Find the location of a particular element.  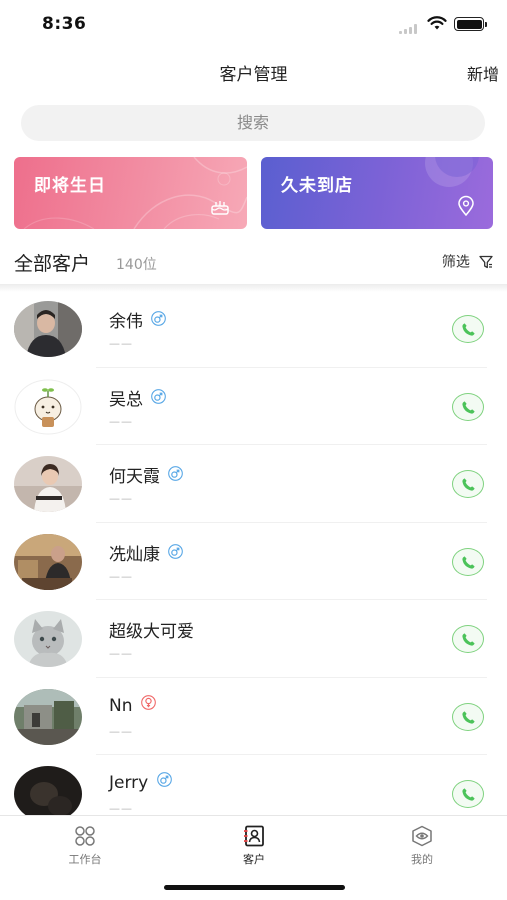

cake-icon is located at coordinates (220, 208).